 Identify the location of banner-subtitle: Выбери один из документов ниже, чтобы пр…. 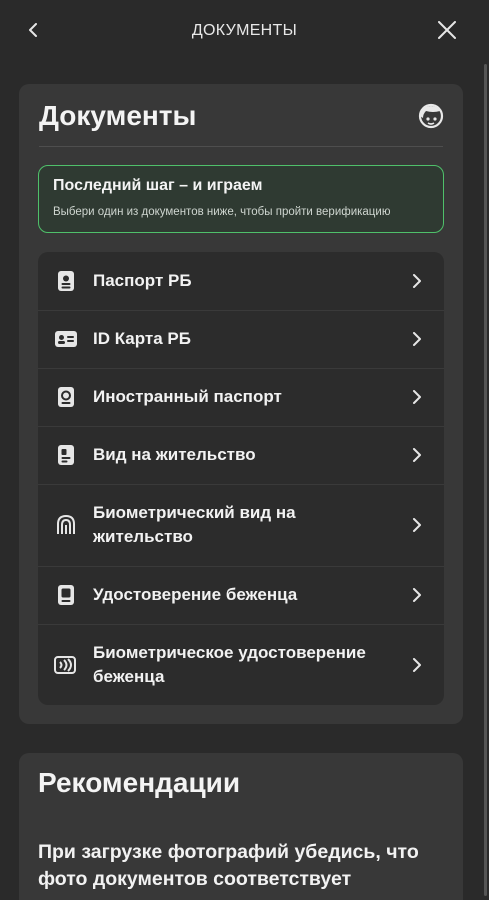
(222, 212).